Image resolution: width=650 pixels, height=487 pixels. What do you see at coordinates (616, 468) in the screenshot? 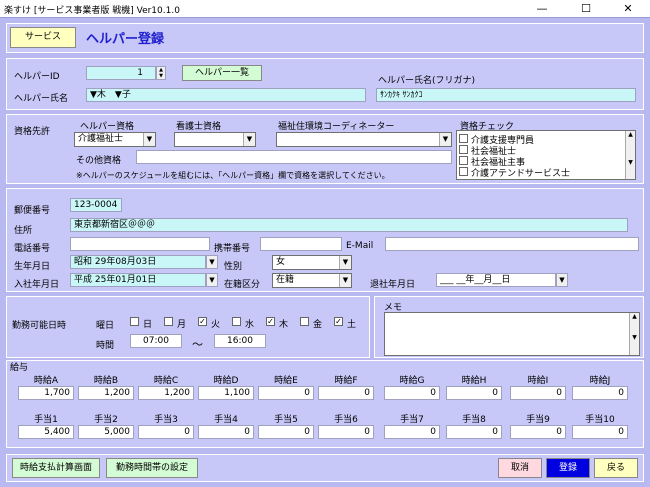
I see `back-button: 戻る` at bounding box center [616, 468].